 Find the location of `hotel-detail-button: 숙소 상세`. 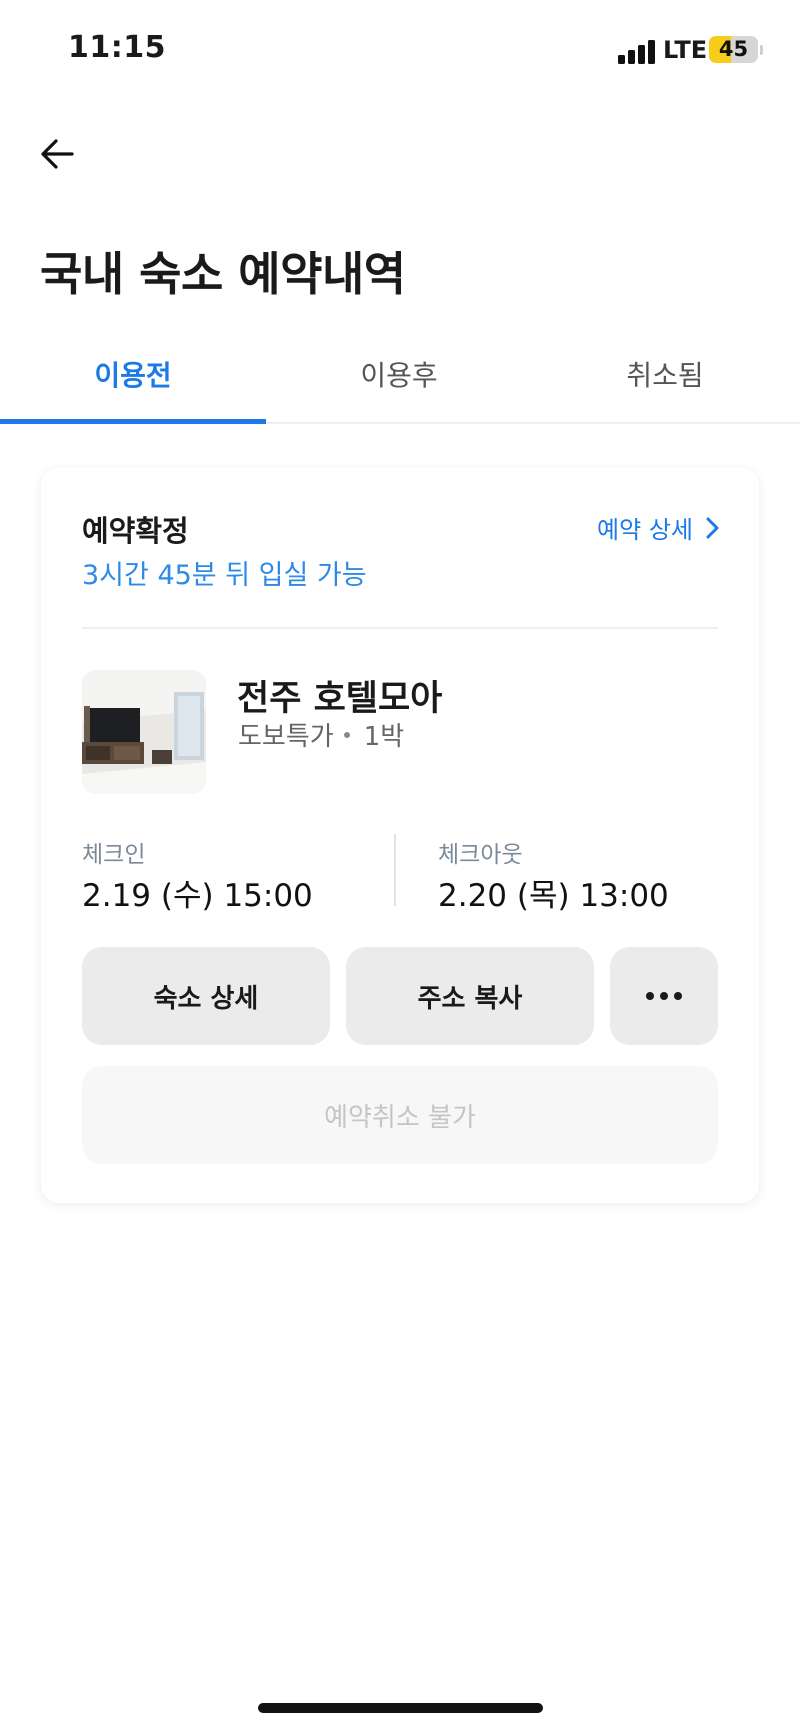

hotel-detail-button: 숙소 상세 is located at coordinates (206, 996).